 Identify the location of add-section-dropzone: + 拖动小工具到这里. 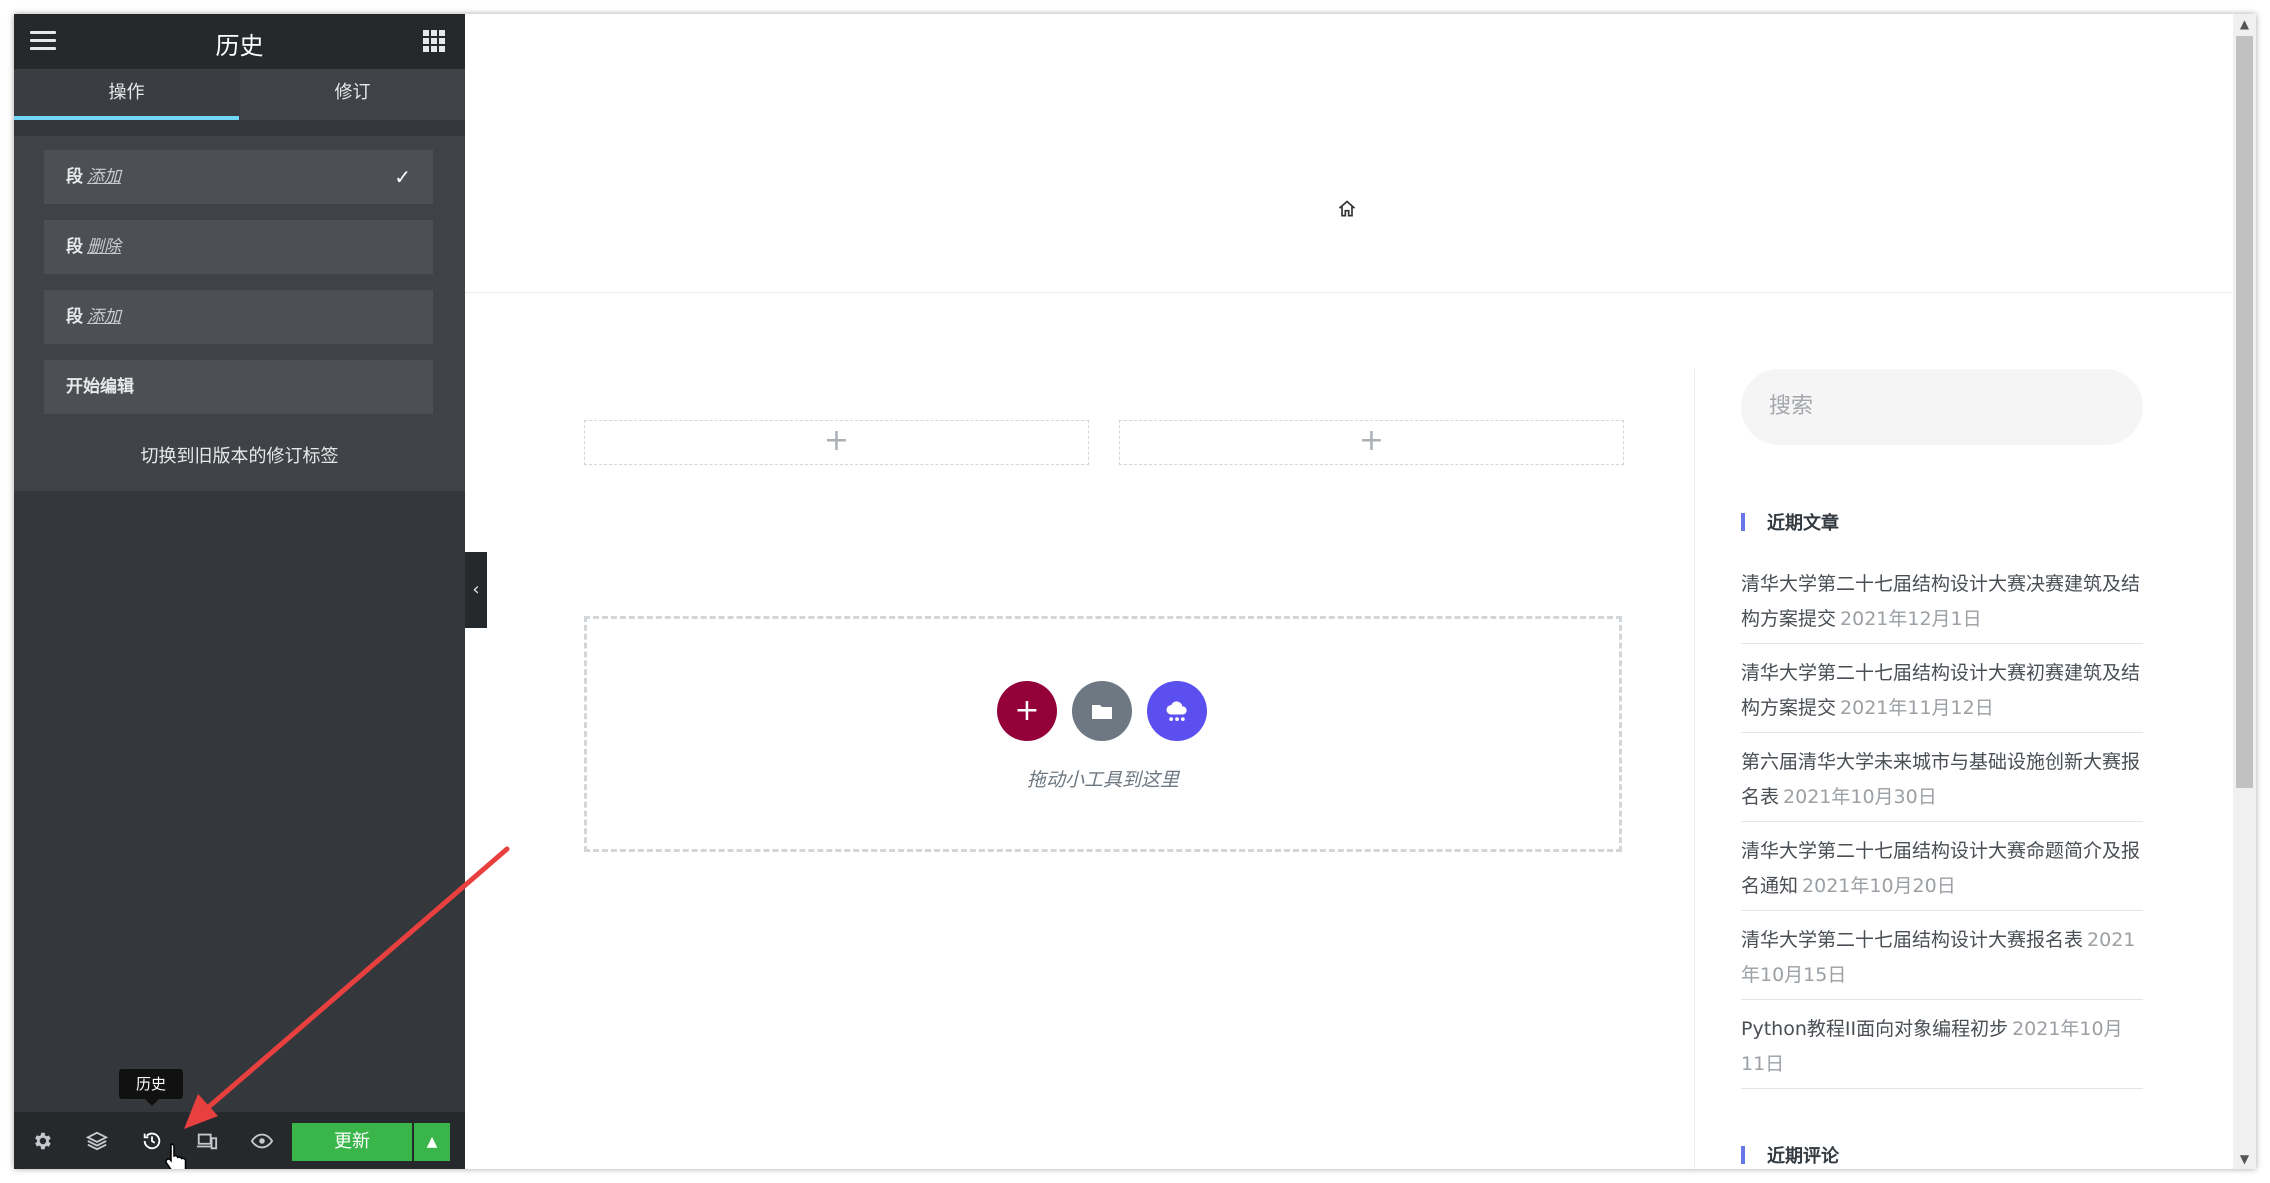
(1103, 734).